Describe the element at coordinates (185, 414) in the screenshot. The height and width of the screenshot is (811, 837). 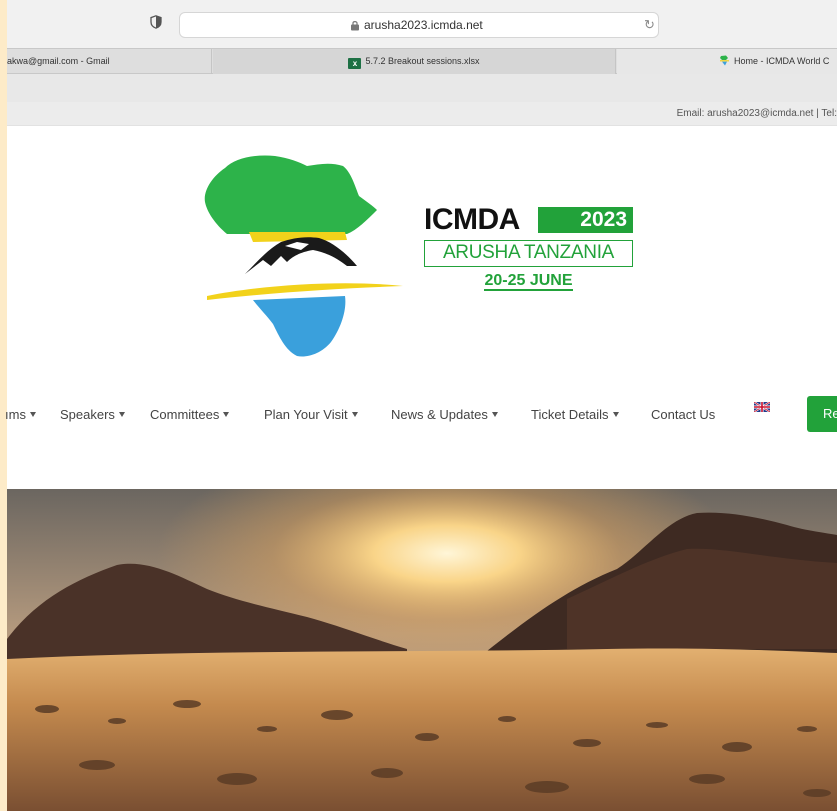
I see `nav-item-label: Committees` at that location.